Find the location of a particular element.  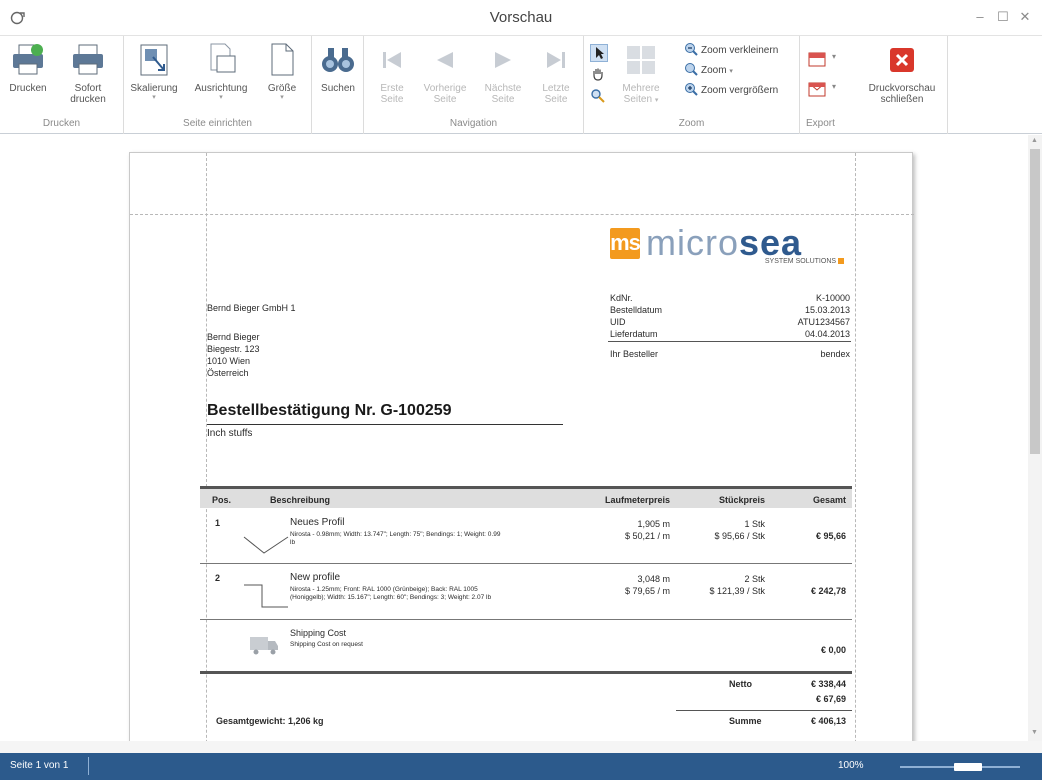

quick-printer-icon is located at coordinates (88, 59).